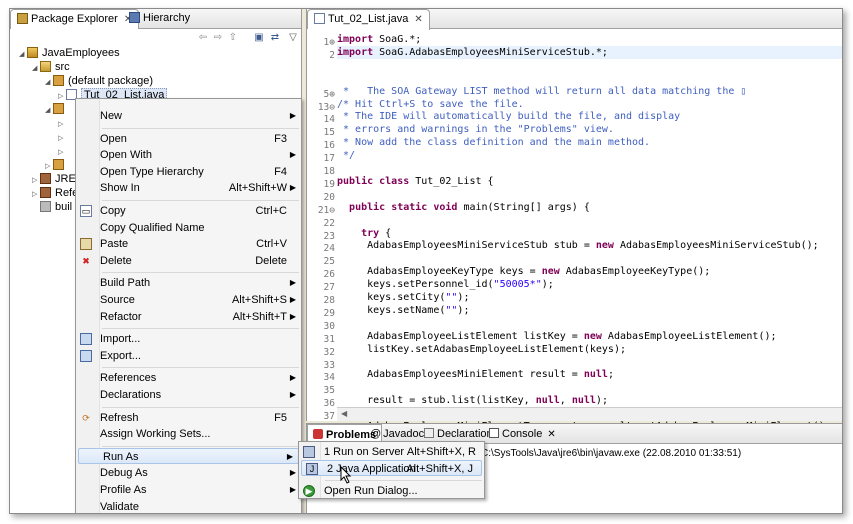 This screenshot has width=853, height=524. I want to click on menu-item-declarations: Declarations ▶, so click(188, 395).